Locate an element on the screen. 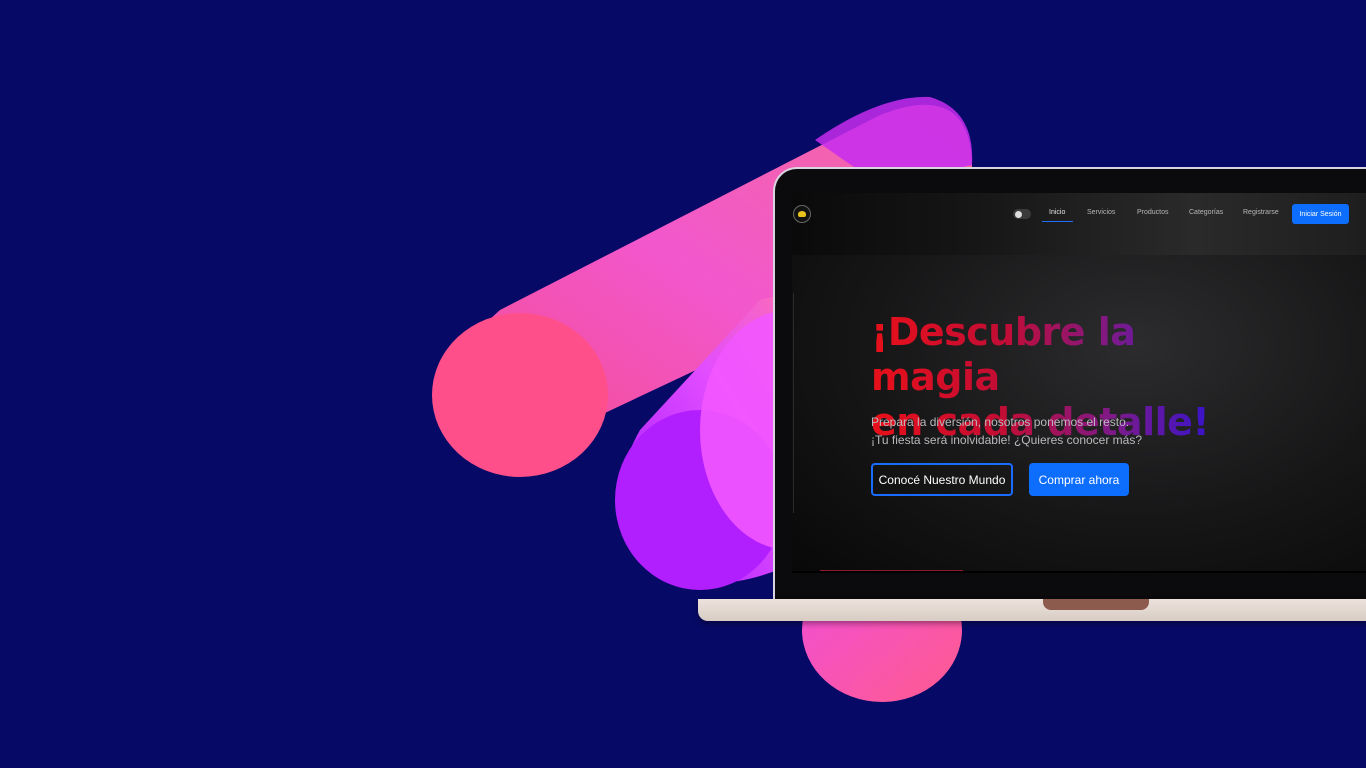  theme-toggle-icon is located at coordinates (1022, 214).